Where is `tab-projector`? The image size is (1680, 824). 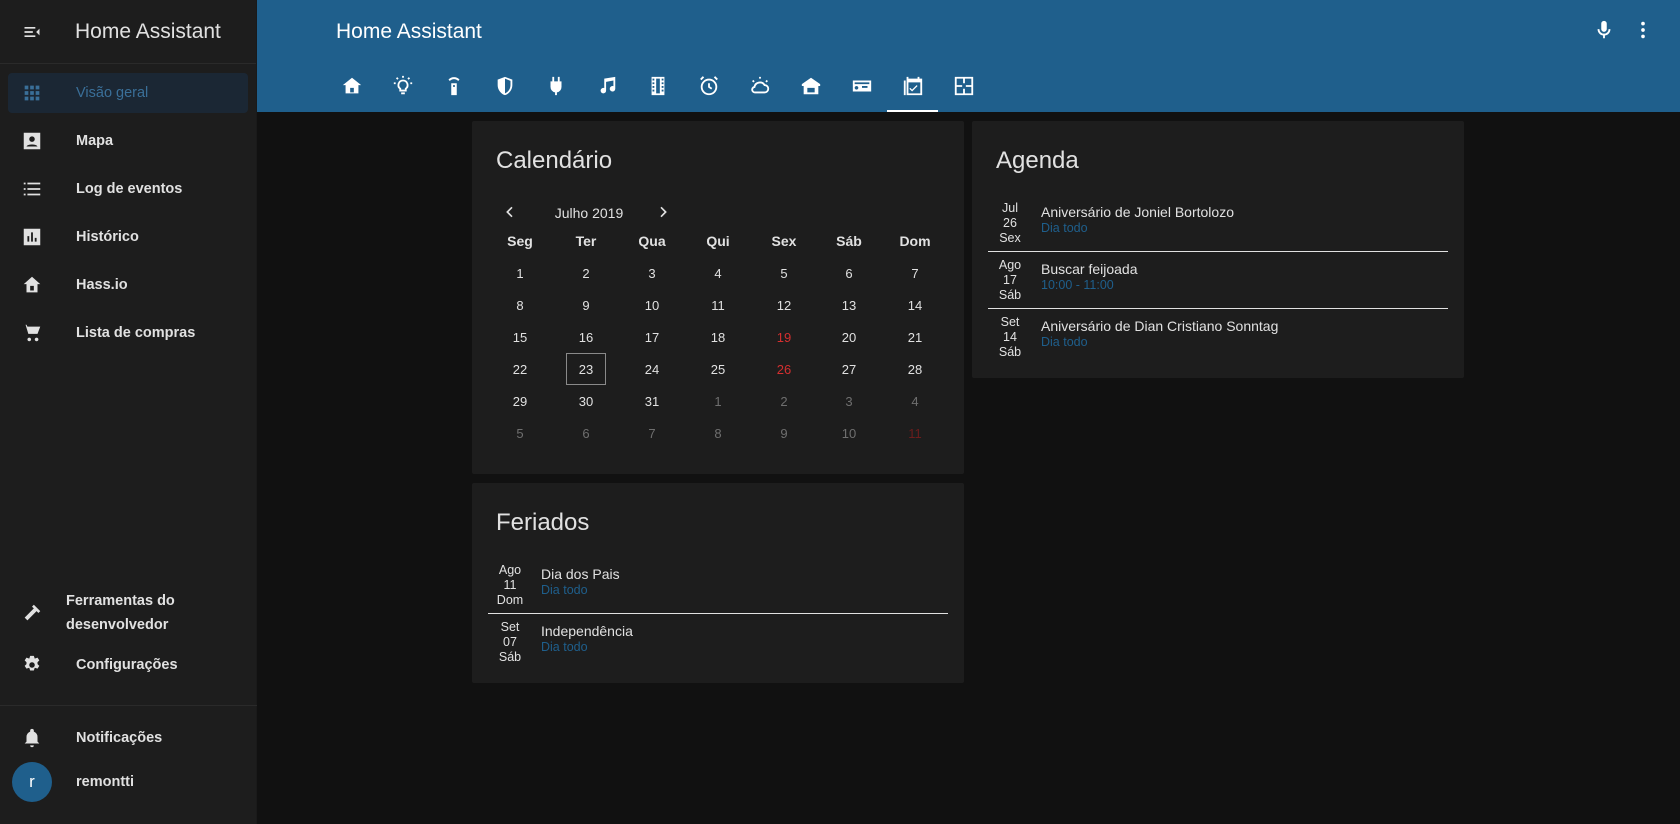
tab-projector is located at coordinates (861, 88).